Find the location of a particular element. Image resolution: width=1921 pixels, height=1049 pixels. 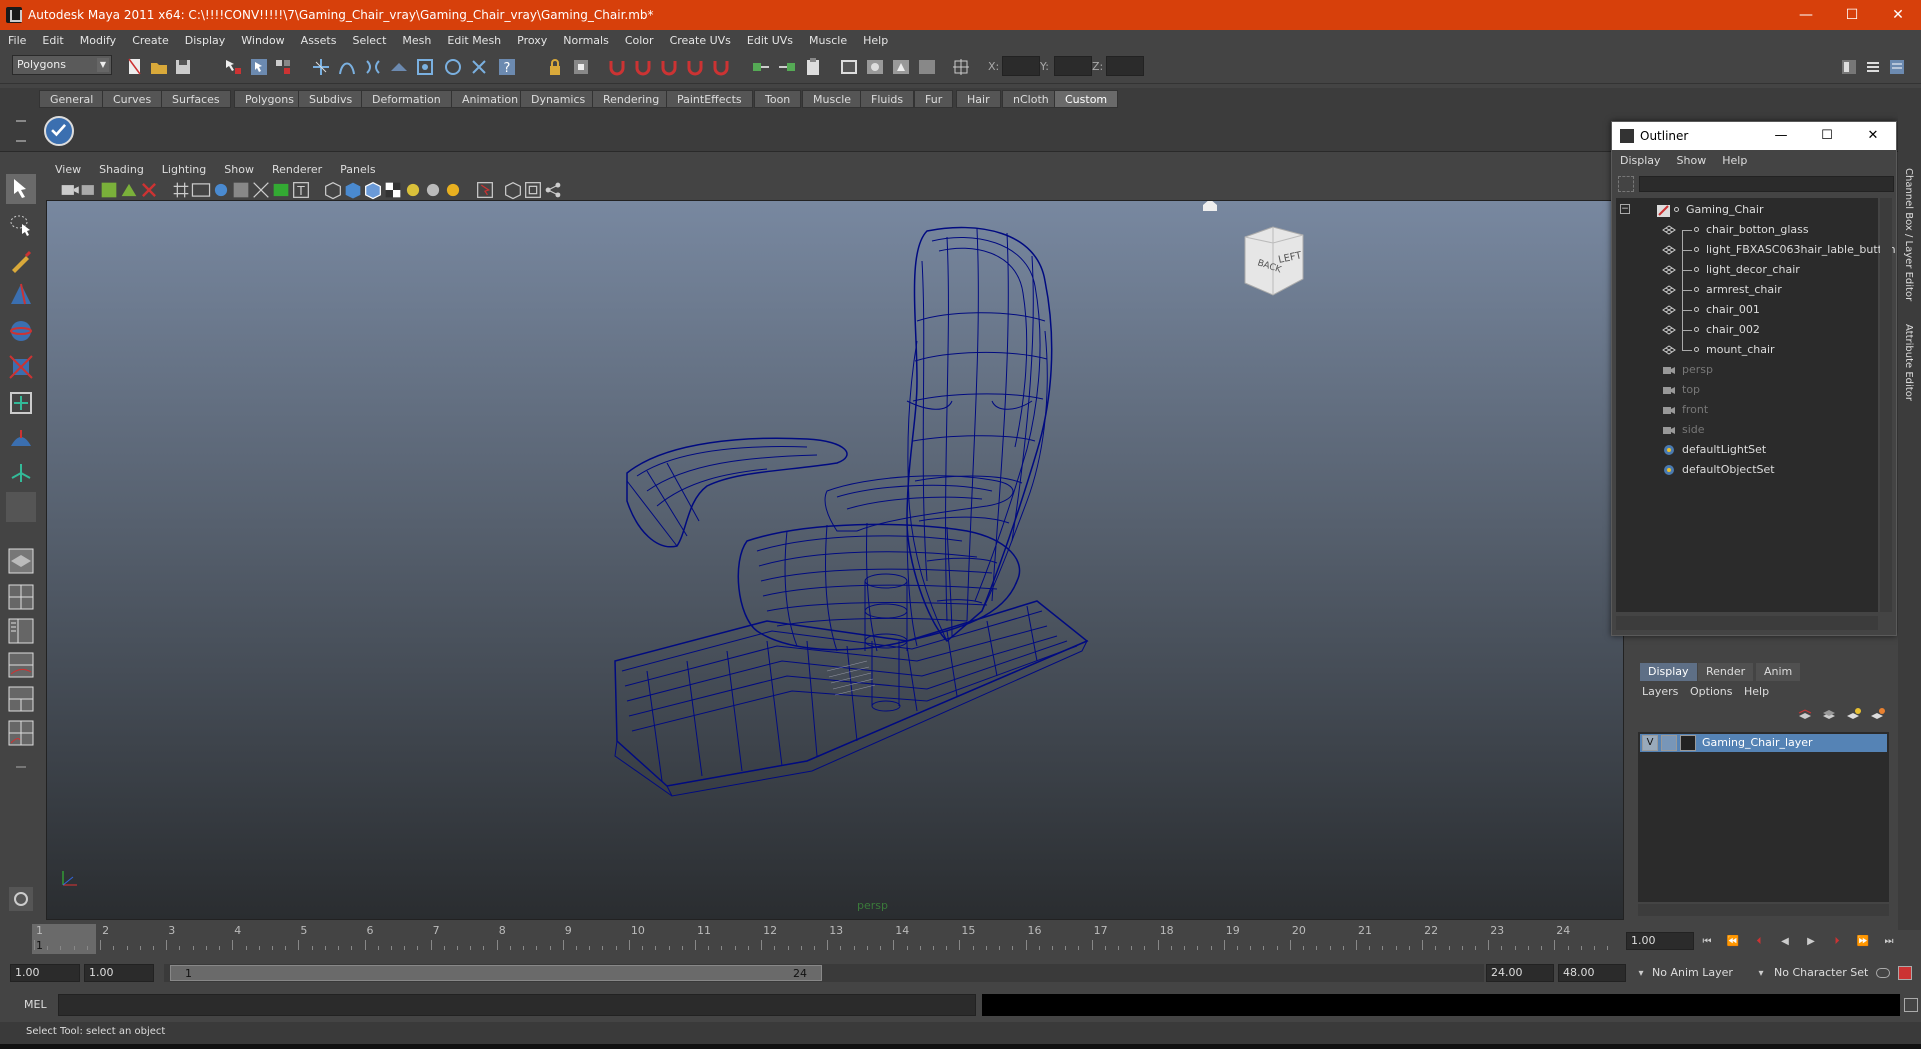

wireframe-on-shaded-icon is located at coordinates (371, 189).